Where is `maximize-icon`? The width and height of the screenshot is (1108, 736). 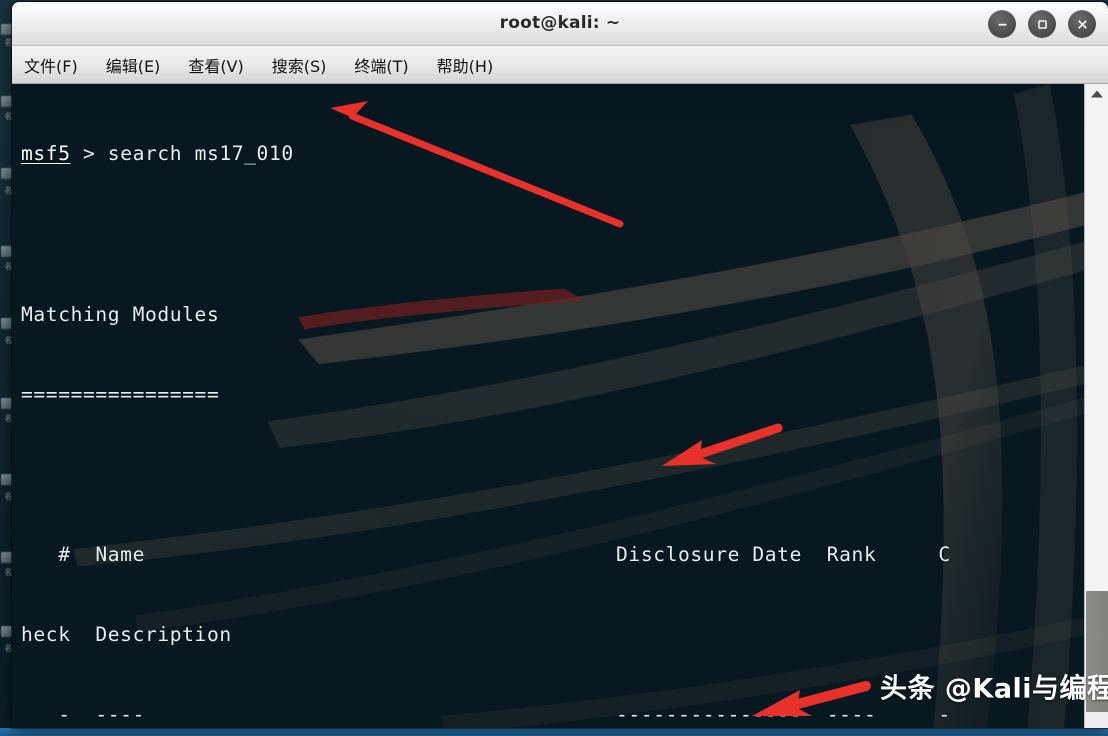
maximize-icon is located at coordinates (1042, 24).